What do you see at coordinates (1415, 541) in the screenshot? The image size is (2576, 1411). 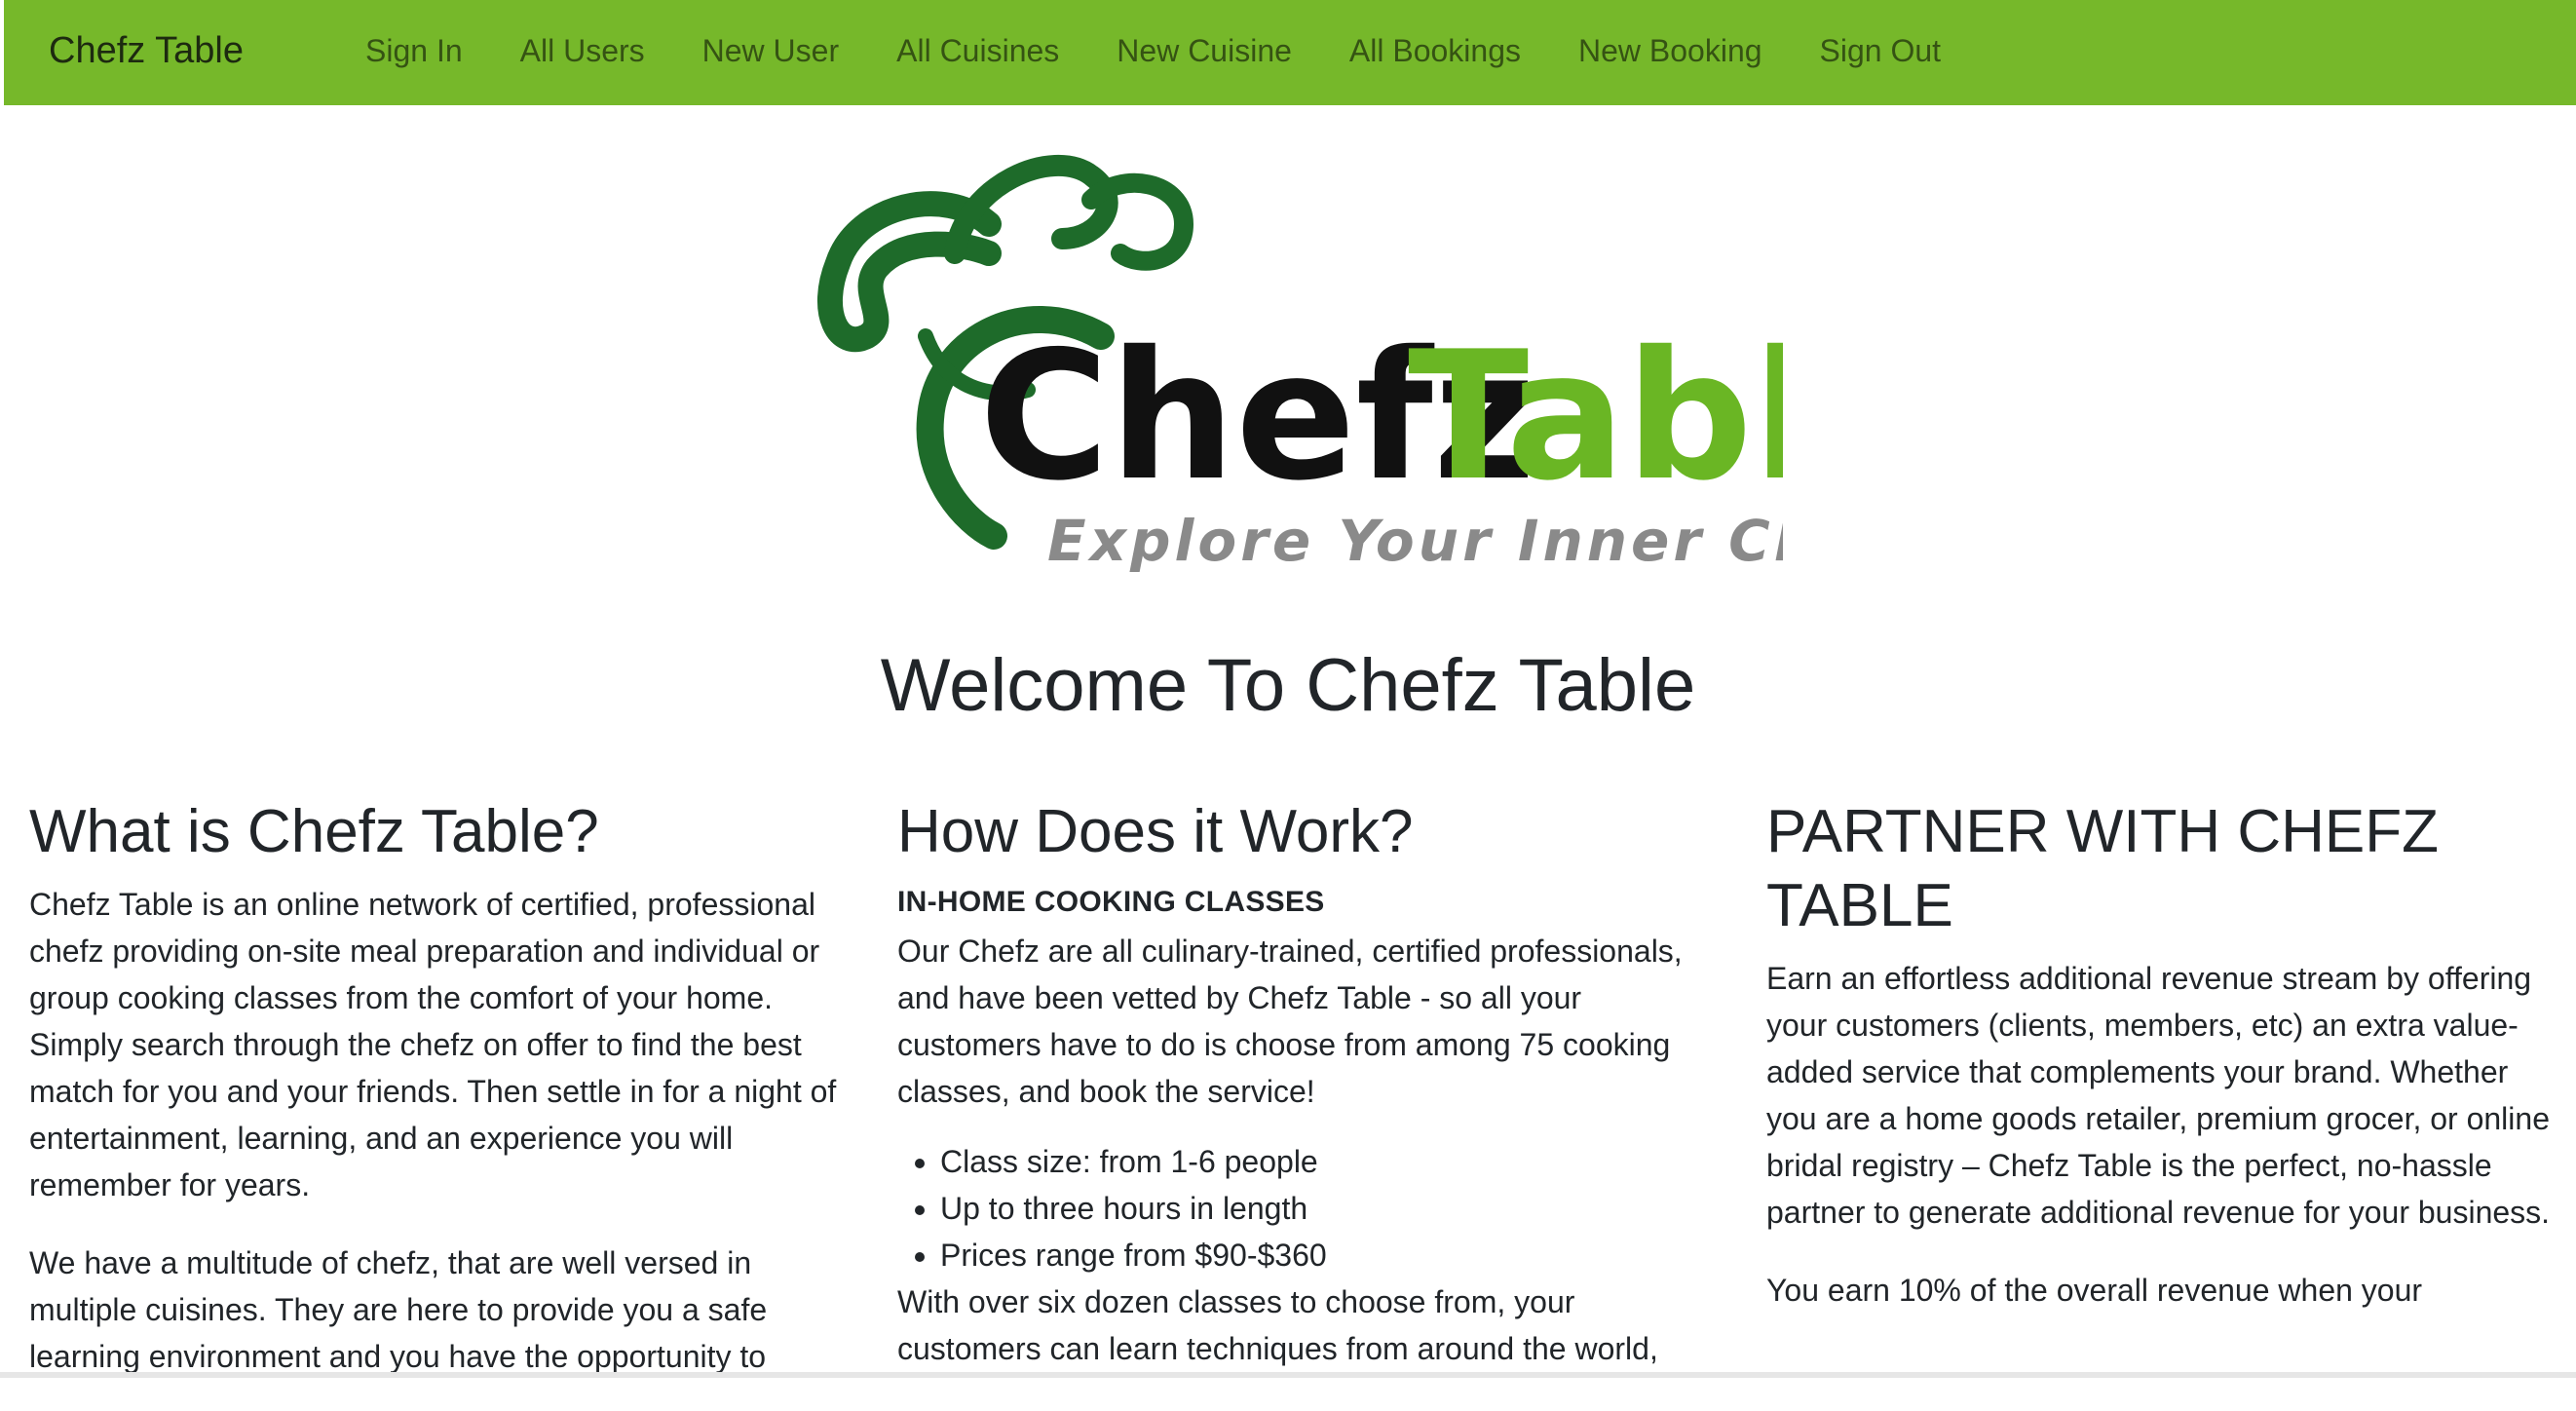 I see `logo-tagline: Explore Your Inner Chef!` at bounding box center [1415, 541].